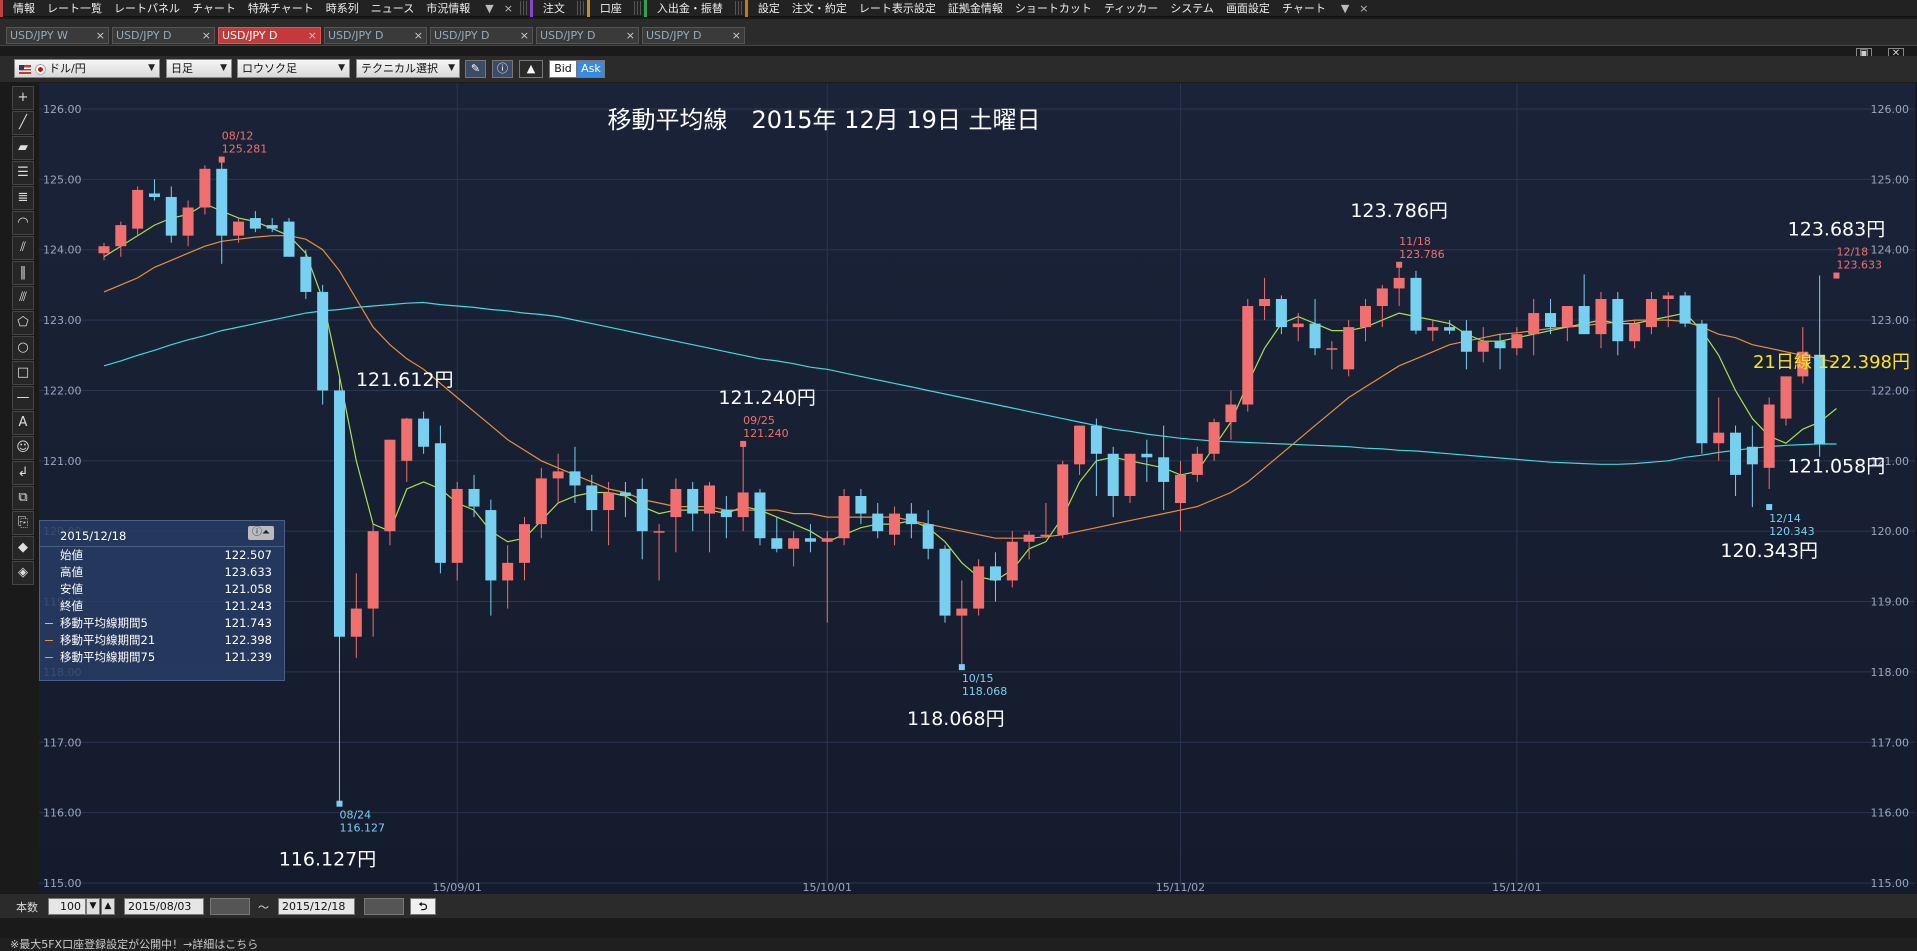 This screenshot has height=951, width=1917. I want to click on menu-item-group5-6: システム, so click(1192, 8).